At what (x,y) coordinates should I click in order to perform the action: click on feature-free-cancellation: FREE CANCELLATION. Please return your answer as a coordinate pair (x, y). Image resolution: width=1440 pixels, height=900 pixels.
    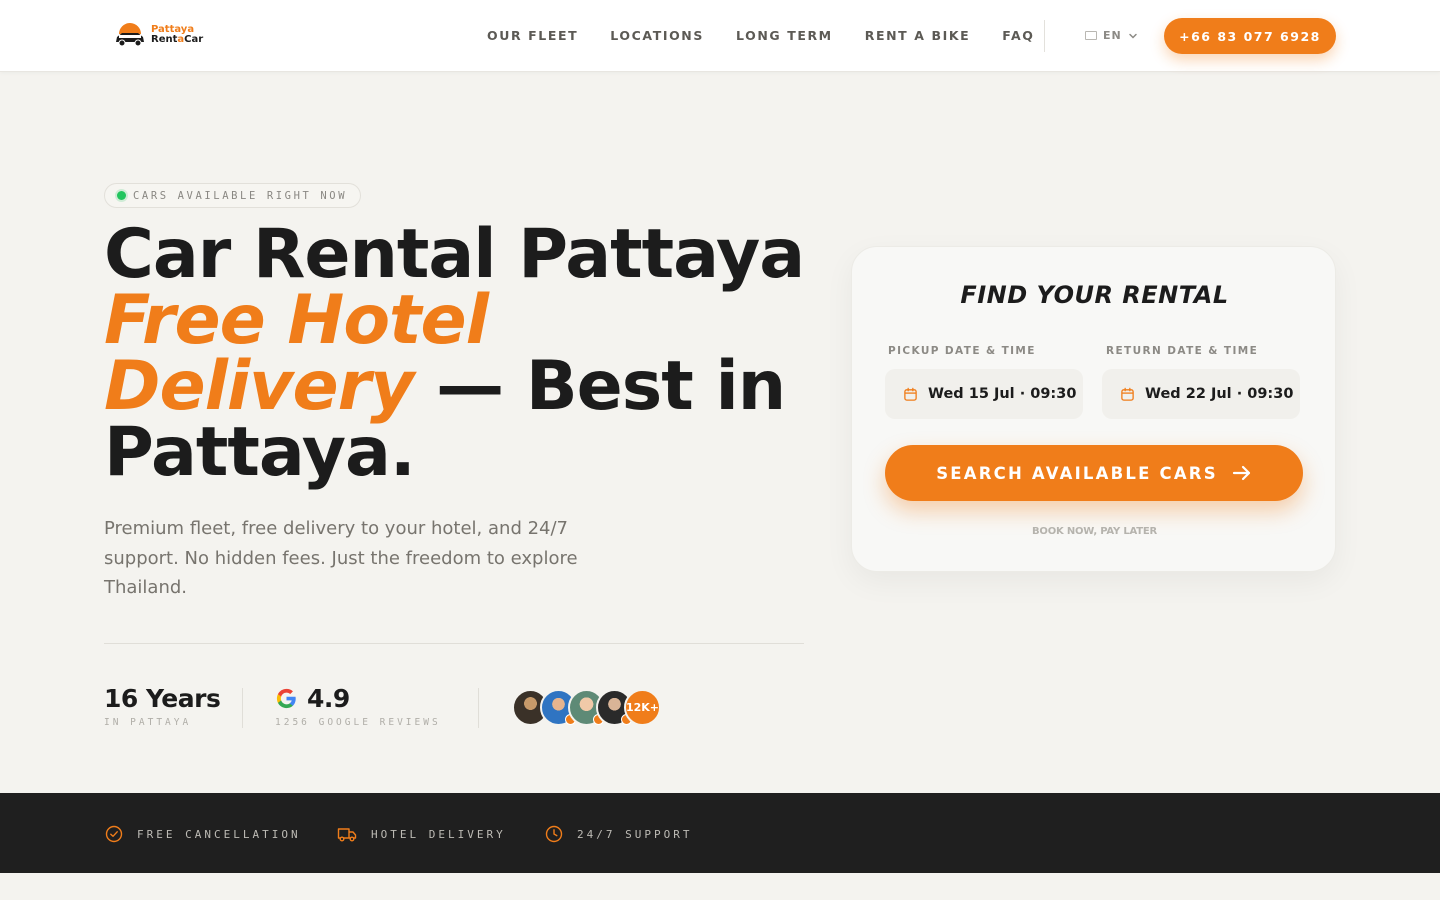
    Looking at the image, I should click on (203, 834).